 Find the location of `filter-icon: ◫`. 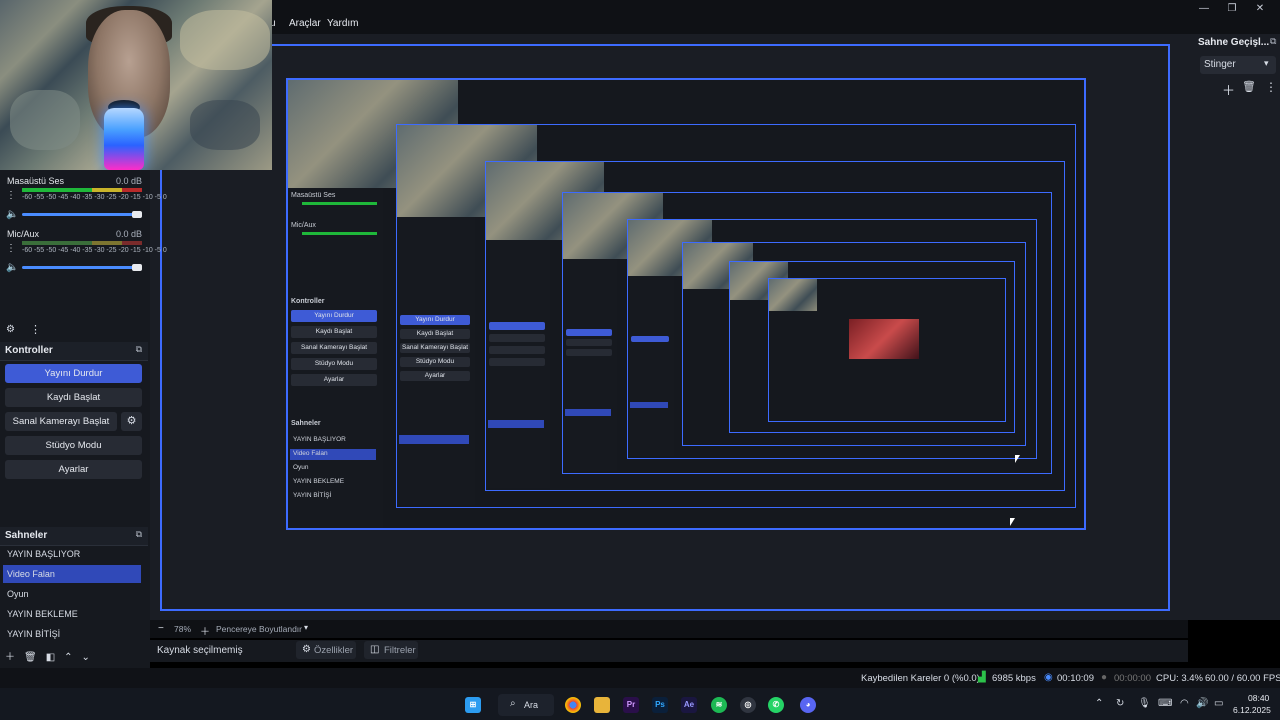

filter-icon: ◫ is located at coordinates (375, 649).